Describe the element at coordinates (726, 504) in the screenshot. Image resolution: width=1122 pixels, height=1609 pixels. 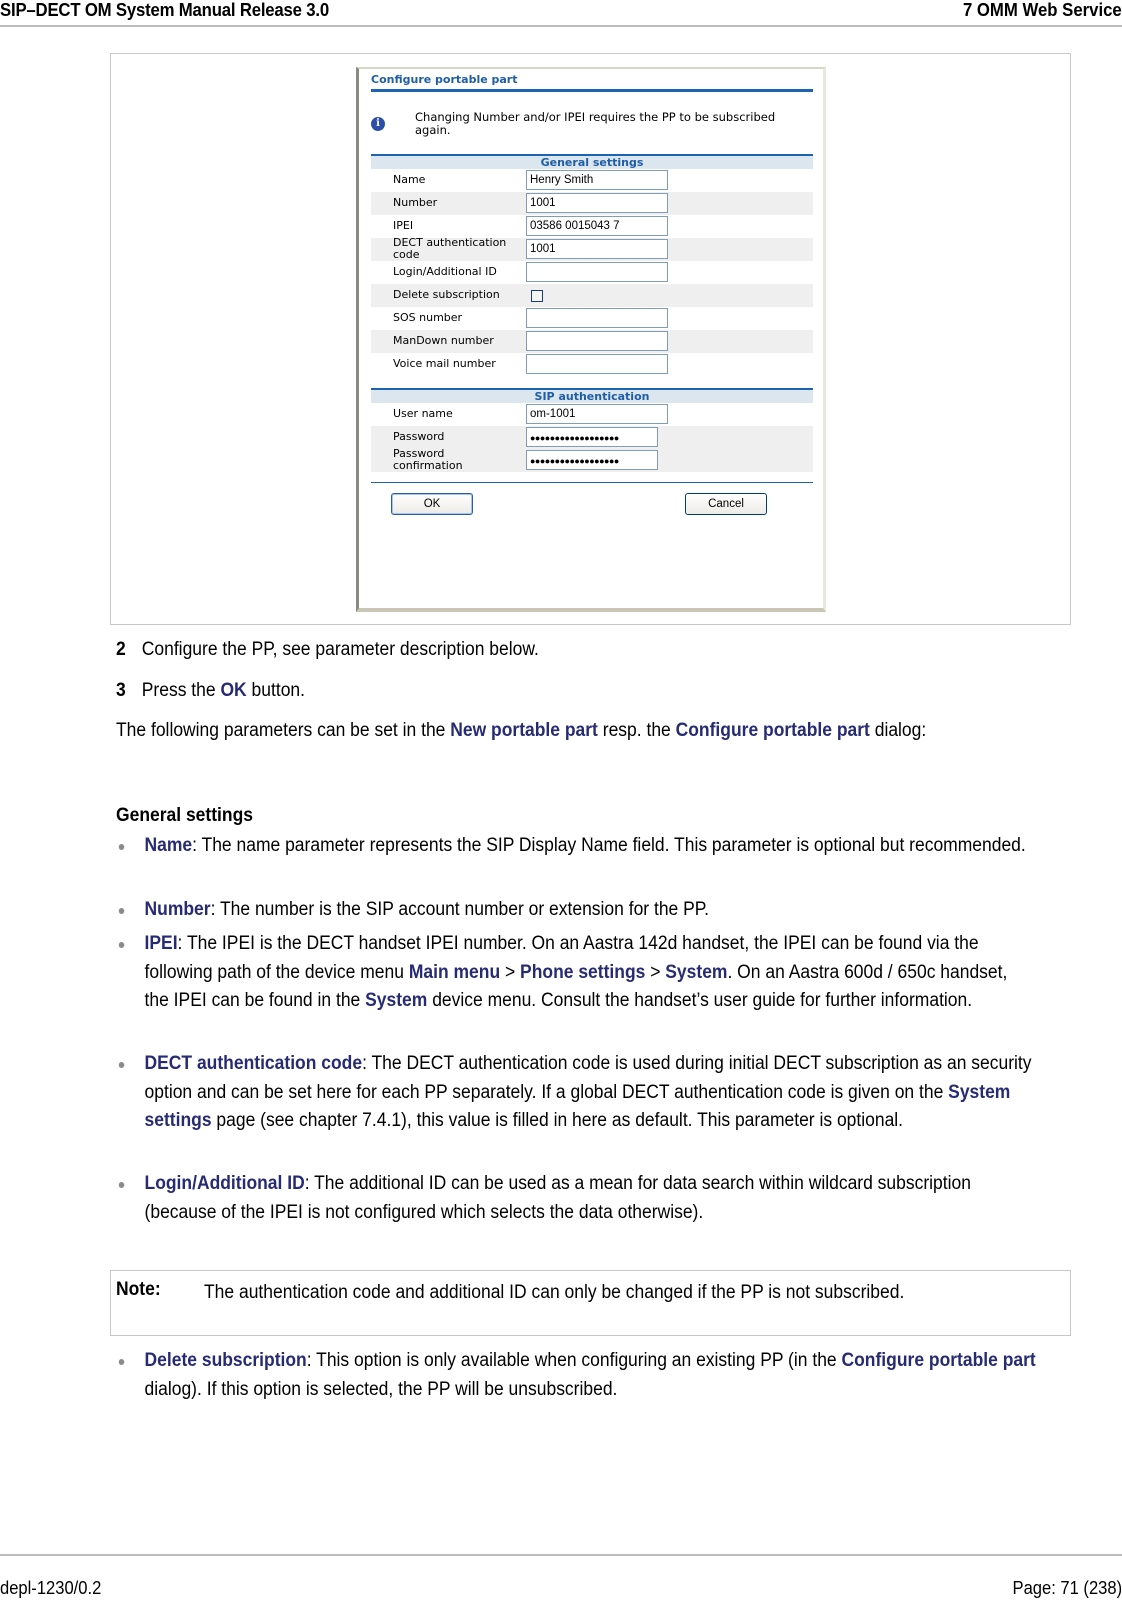
I see `cancel-button: Cancel` at that location.